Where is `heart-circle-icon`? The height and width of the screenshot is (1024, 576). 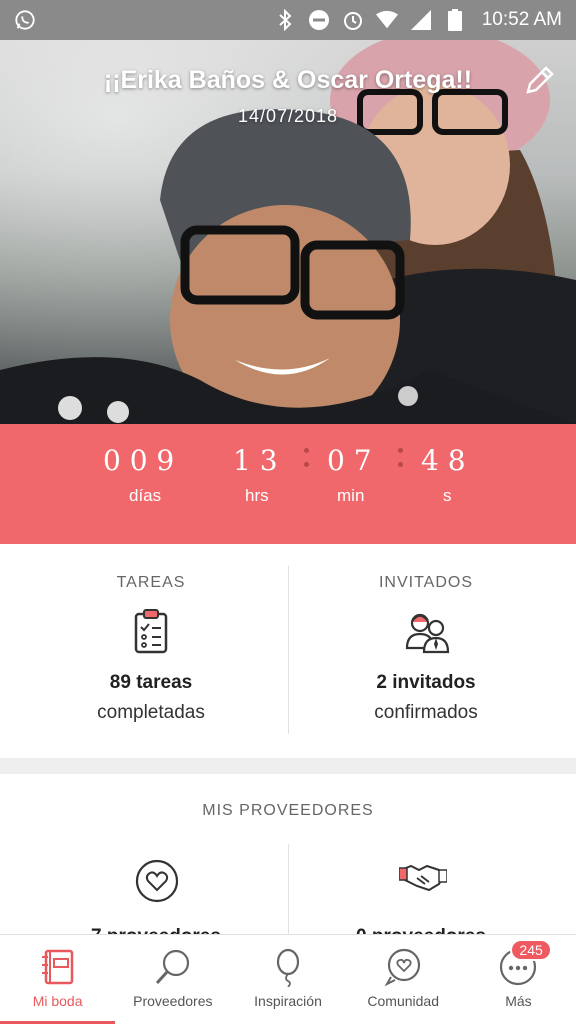 heart-circle-icon is located at coordinates (156, 882).